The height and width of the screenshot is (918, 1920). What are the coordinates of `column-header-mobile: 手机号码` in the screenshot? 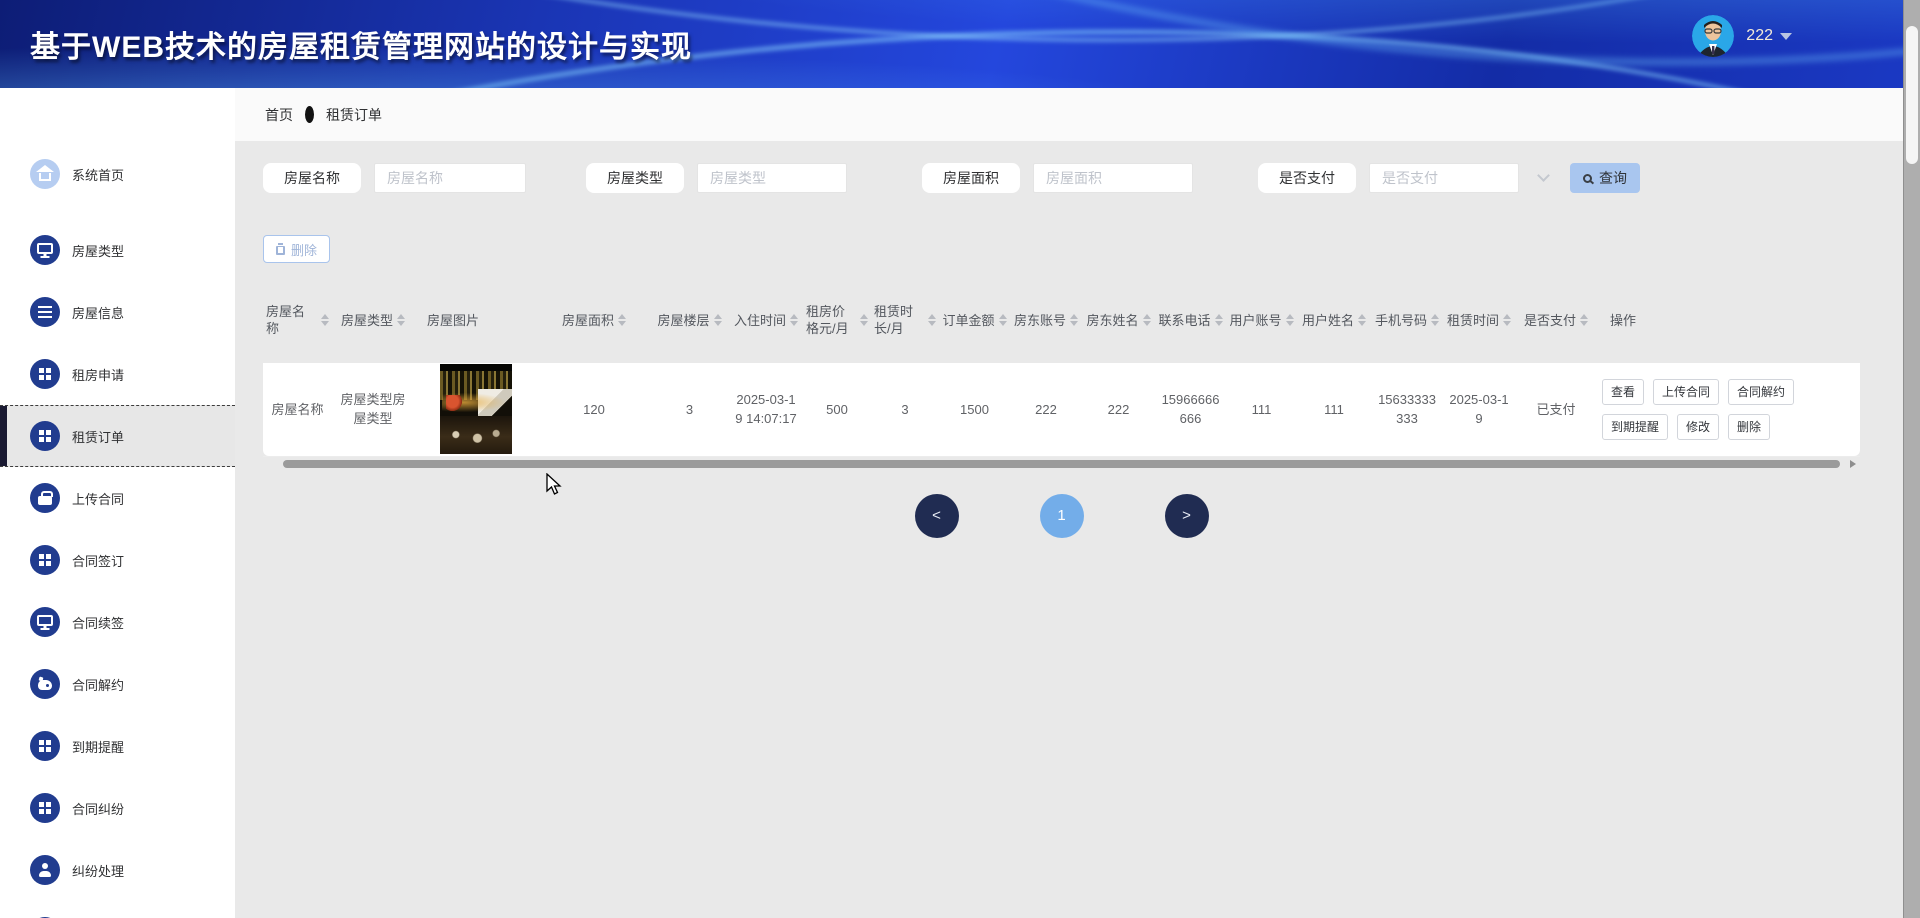 It's located at (1407, 320).